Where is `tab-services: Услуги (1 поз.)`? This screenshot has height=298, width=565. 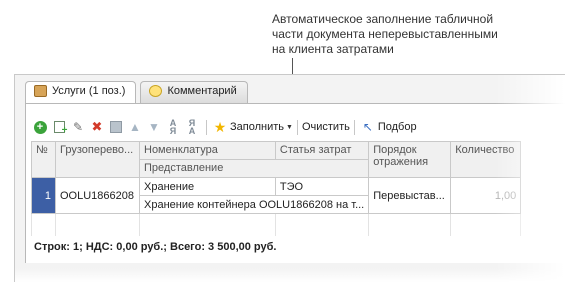
tab-services: Услуги (1 поз.) is located at coordinates (81, 92).